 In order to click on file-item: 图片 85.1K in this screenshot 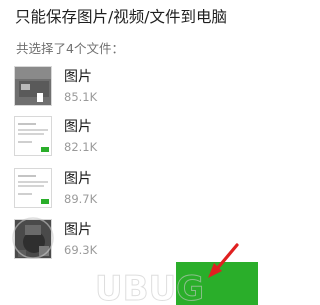, I will do `click(114, 87)`.